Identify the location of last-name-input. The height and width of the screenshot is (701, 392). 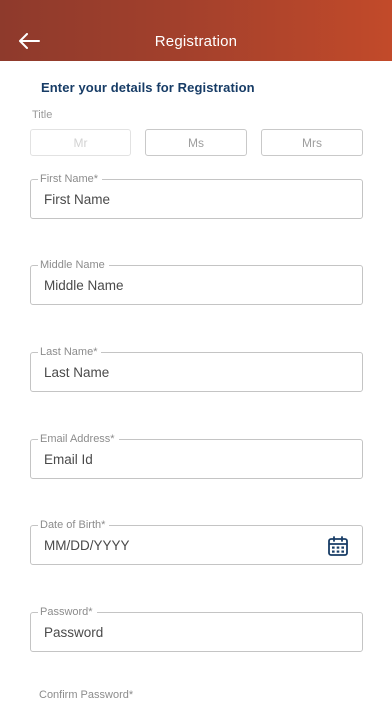
(196, 372).